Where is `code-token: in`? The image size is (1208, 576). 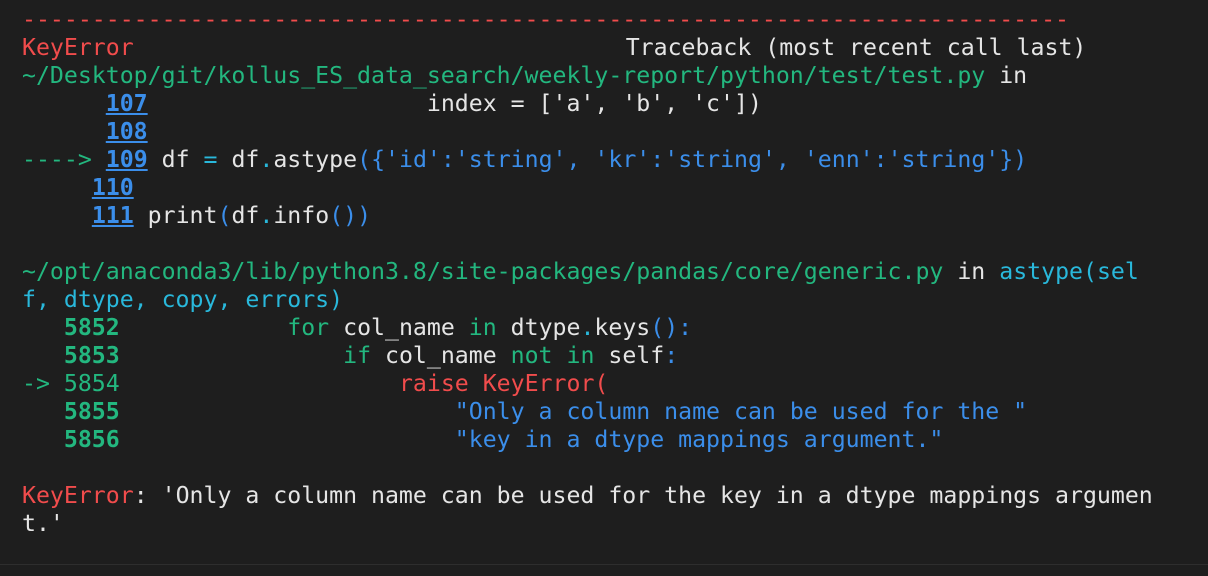 code-token: in is located at coordinates (482, 327).